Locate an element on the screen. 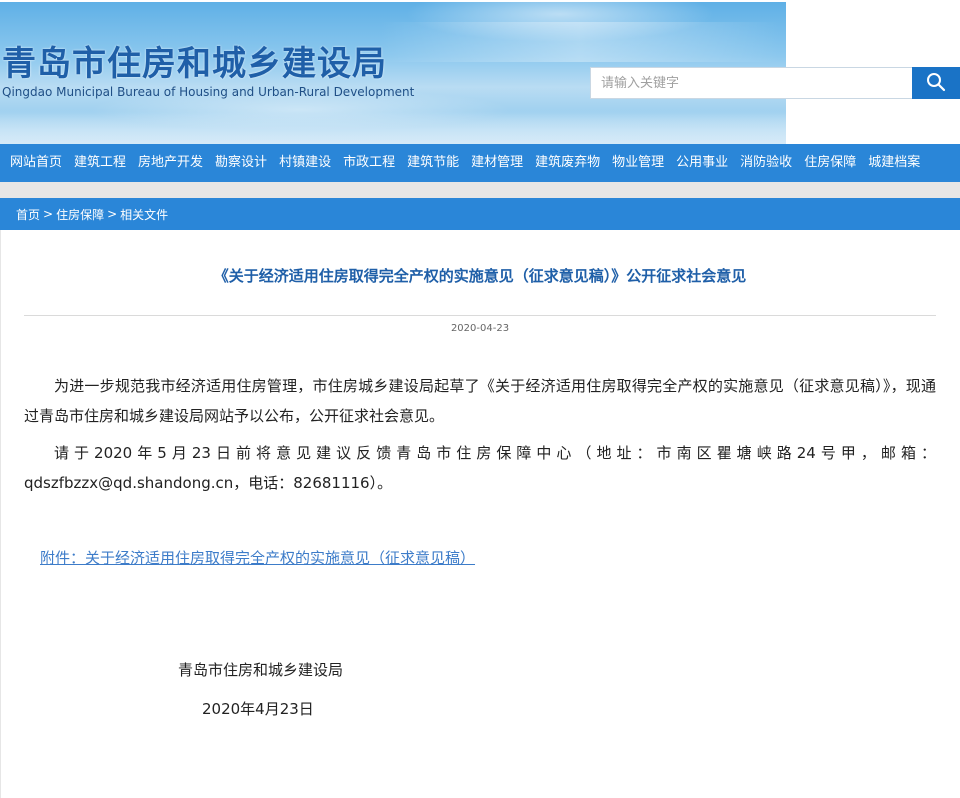  search-icon is located at coordinates (936, 83).